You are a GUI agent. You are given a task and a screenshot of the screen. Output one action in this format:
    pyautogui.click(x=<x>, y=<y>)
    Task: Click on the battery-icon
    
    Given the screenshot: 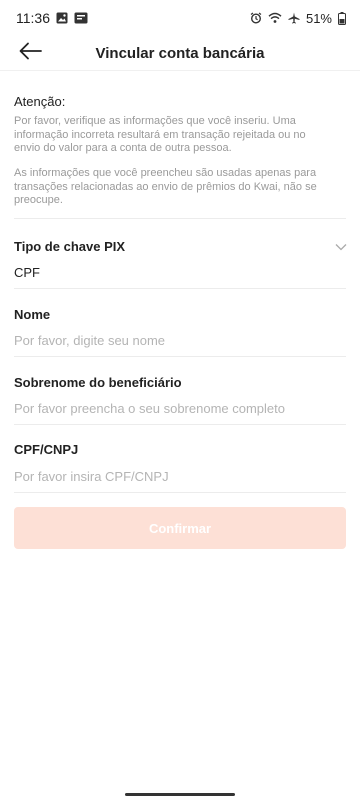 What is the action you would take?
    pyautogui.click(x=342, y=18)
    